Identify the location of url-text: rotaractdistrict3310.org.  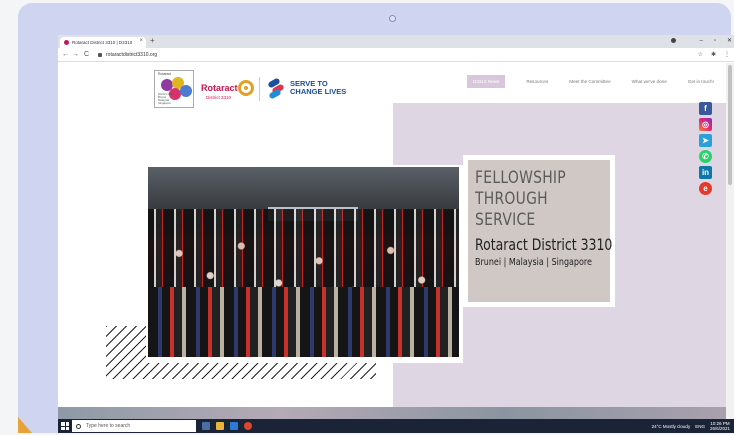
(132, 55).